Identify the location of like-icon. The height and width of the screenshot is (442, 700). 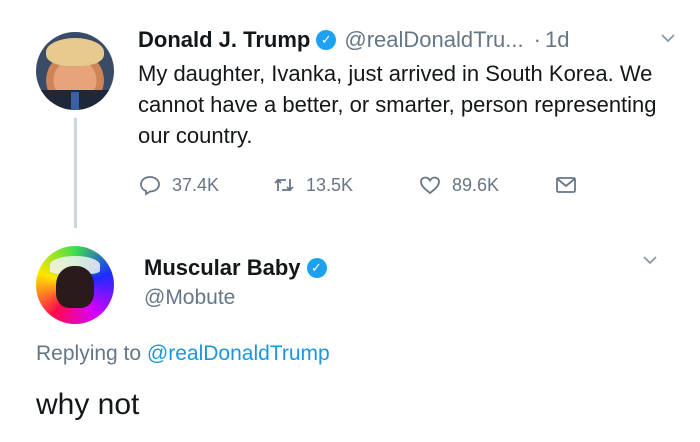
(430, 185).